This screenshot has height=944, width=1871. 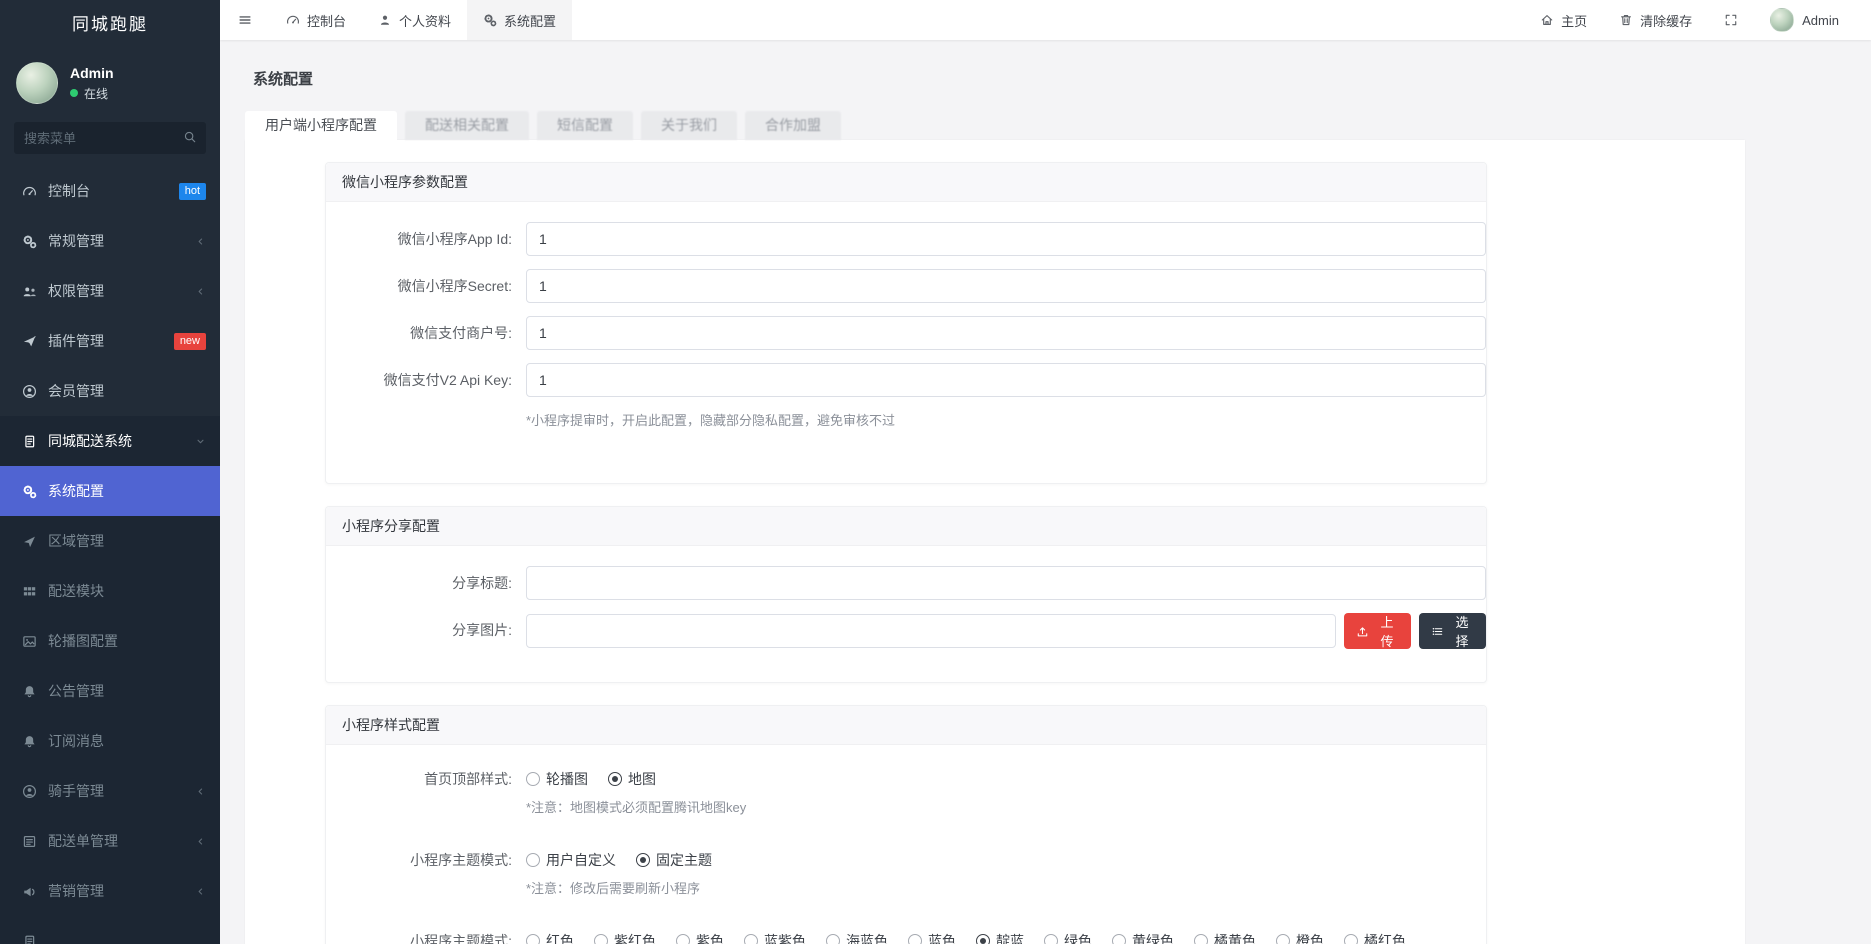 I want to click on share-image-input, so click(x=931, y=631).